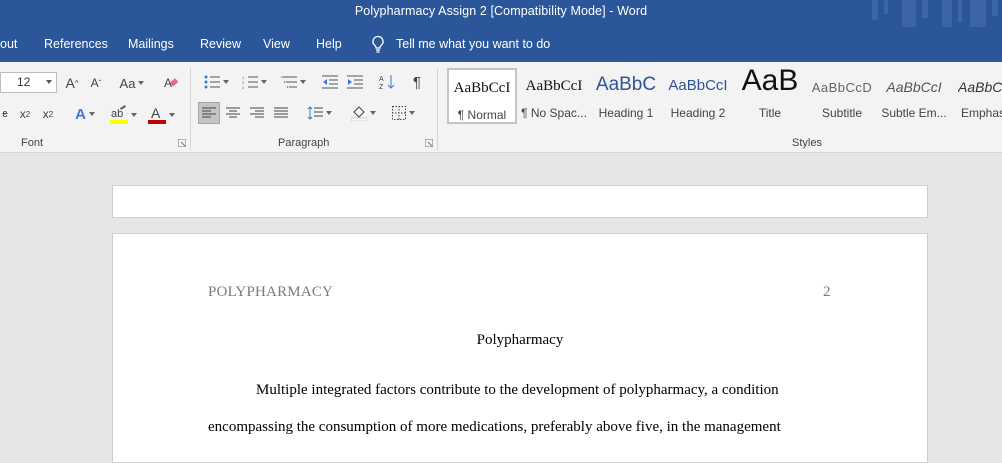  What do you see at coordinates (209, 113) in the screenshot?
I see `align-left-button` at bounding box center [209, 113].